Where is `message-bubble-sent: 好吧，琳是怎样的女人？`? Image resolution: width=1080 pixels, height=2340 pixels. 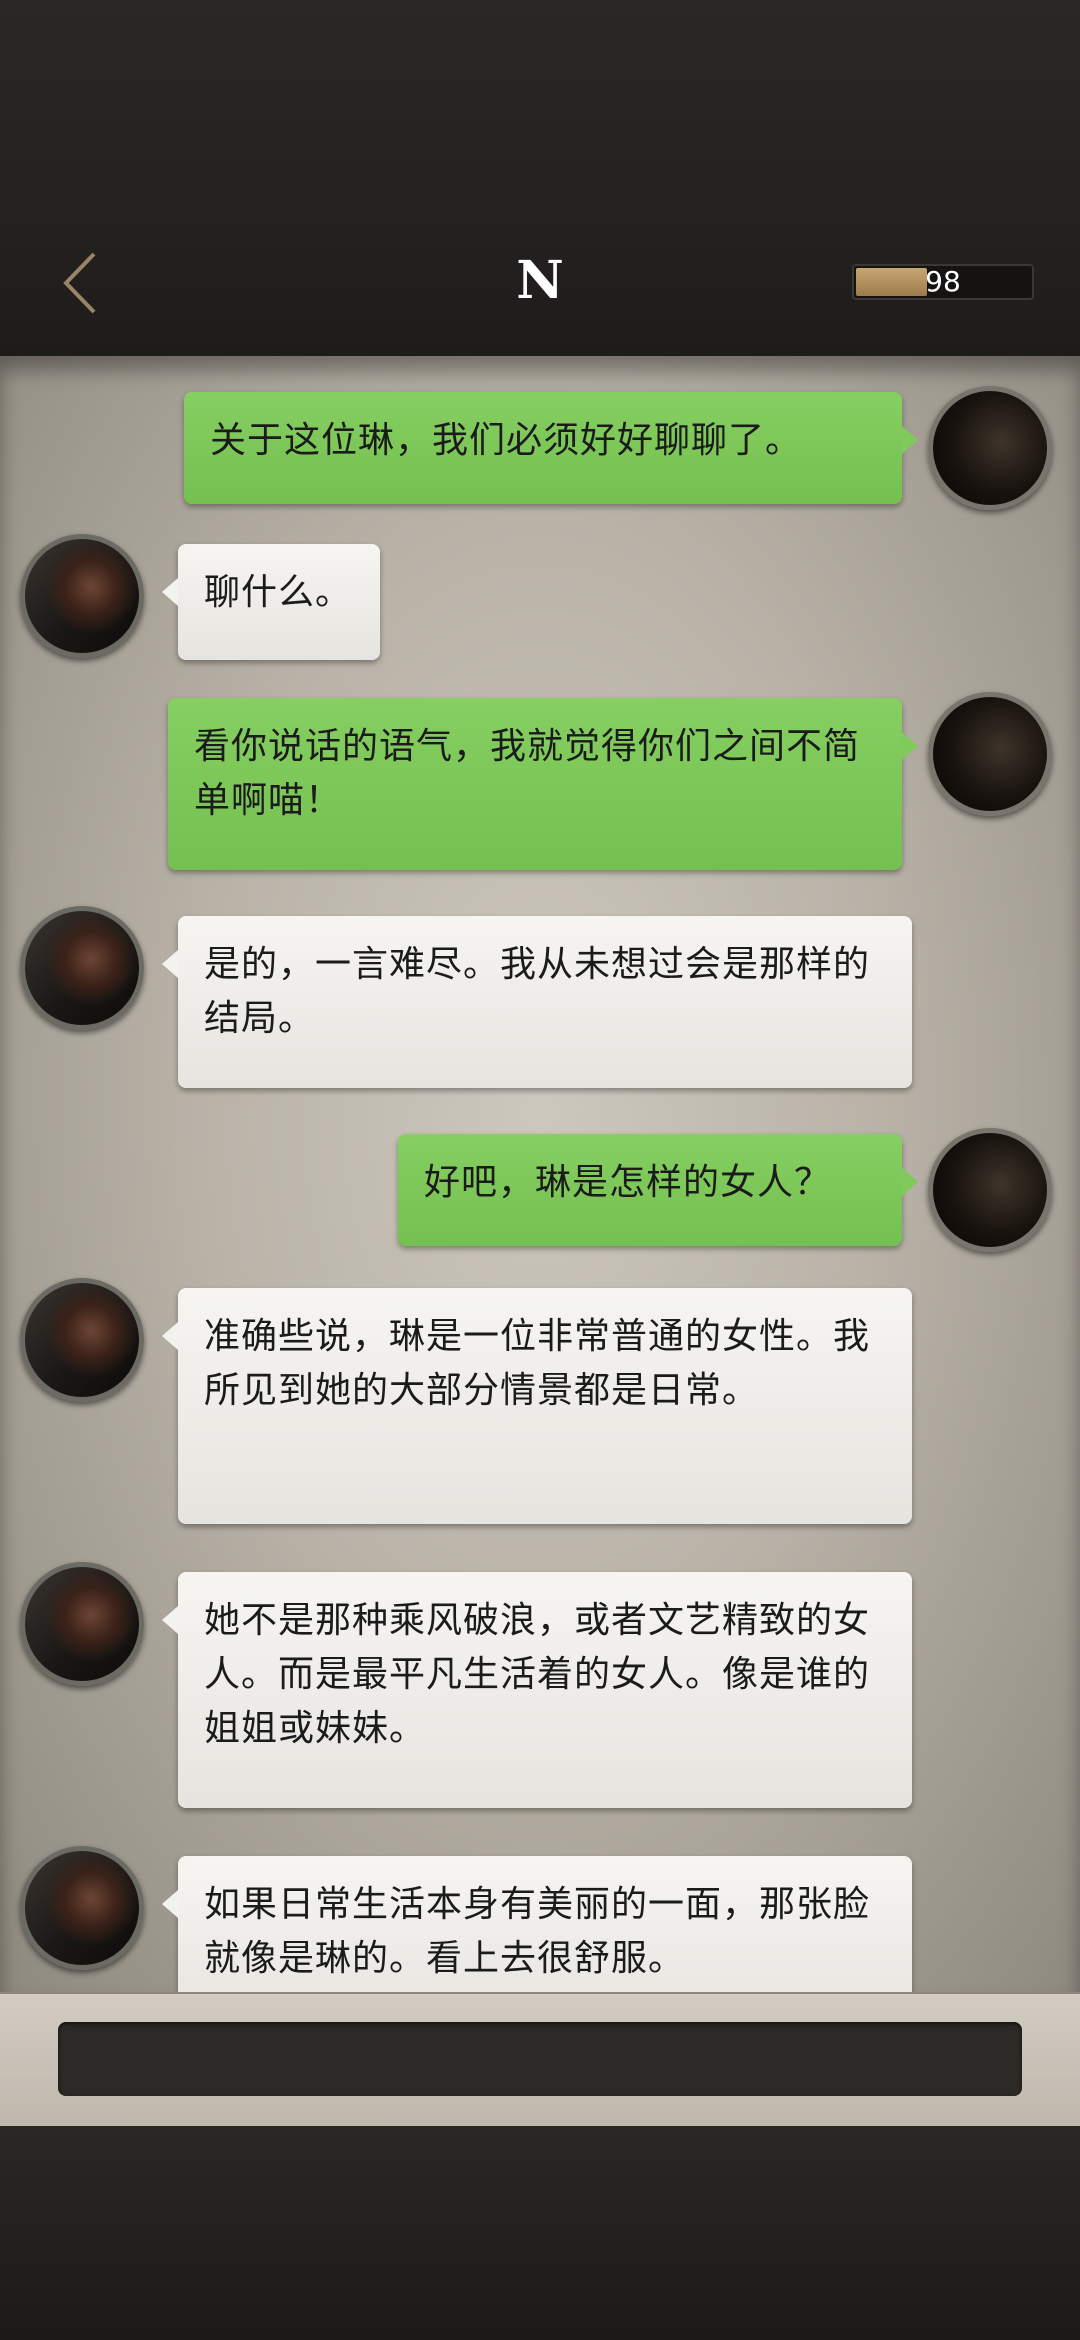
message-bubble-sent: 好吧，琳是怎样的女人？ is located at coordinates (658, 1190).